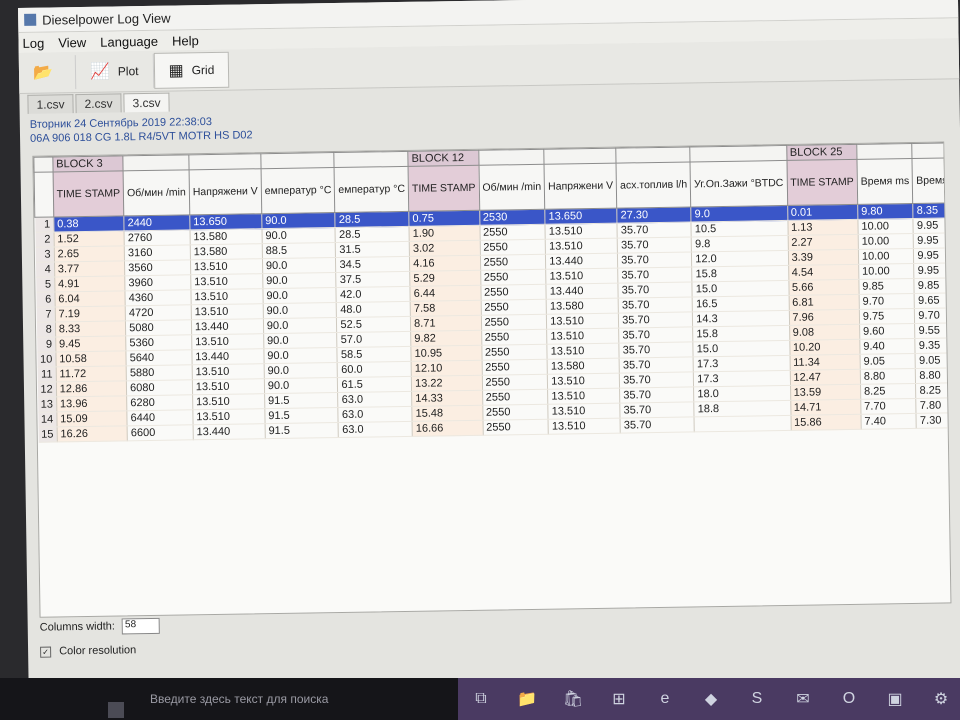 This screenshot has width=960, height=720. What do you see at coordinates (887, 346) in the screenshot?
I see `table-cell: 9.40` at bounding box center [887, 346].